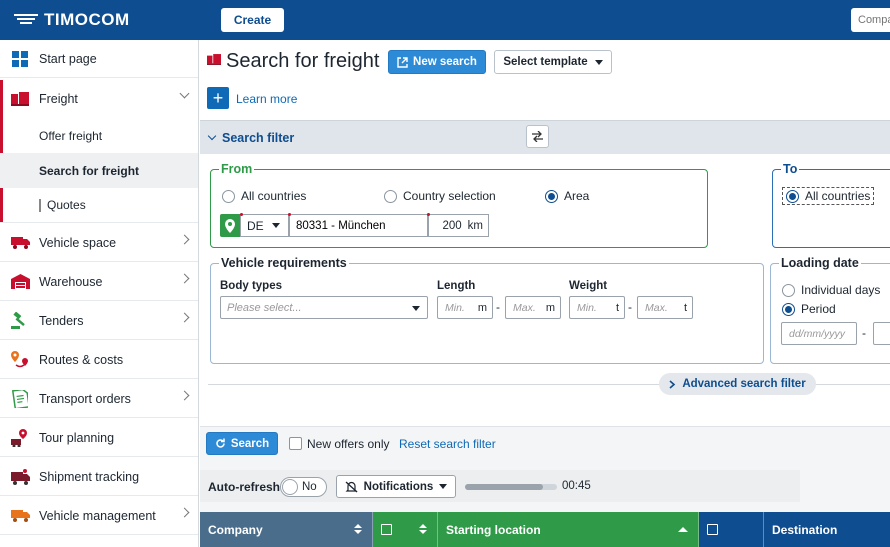 This screenshot has width=890, height=547. What do you see at coordinates (881, 333) in the screenshot?
I see `date-to-input` at bounding box center [881, 333].